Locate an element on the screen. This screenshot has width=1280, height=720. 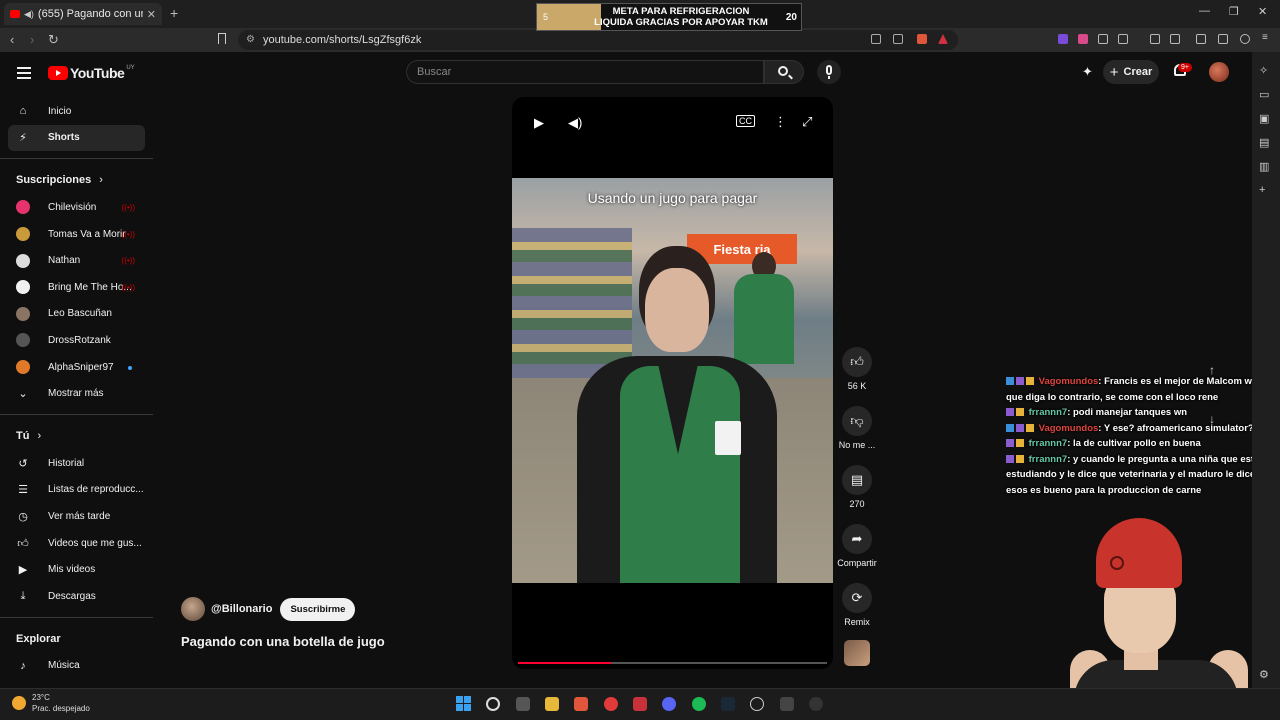
obs-icon is located at coordinates (757, 704).